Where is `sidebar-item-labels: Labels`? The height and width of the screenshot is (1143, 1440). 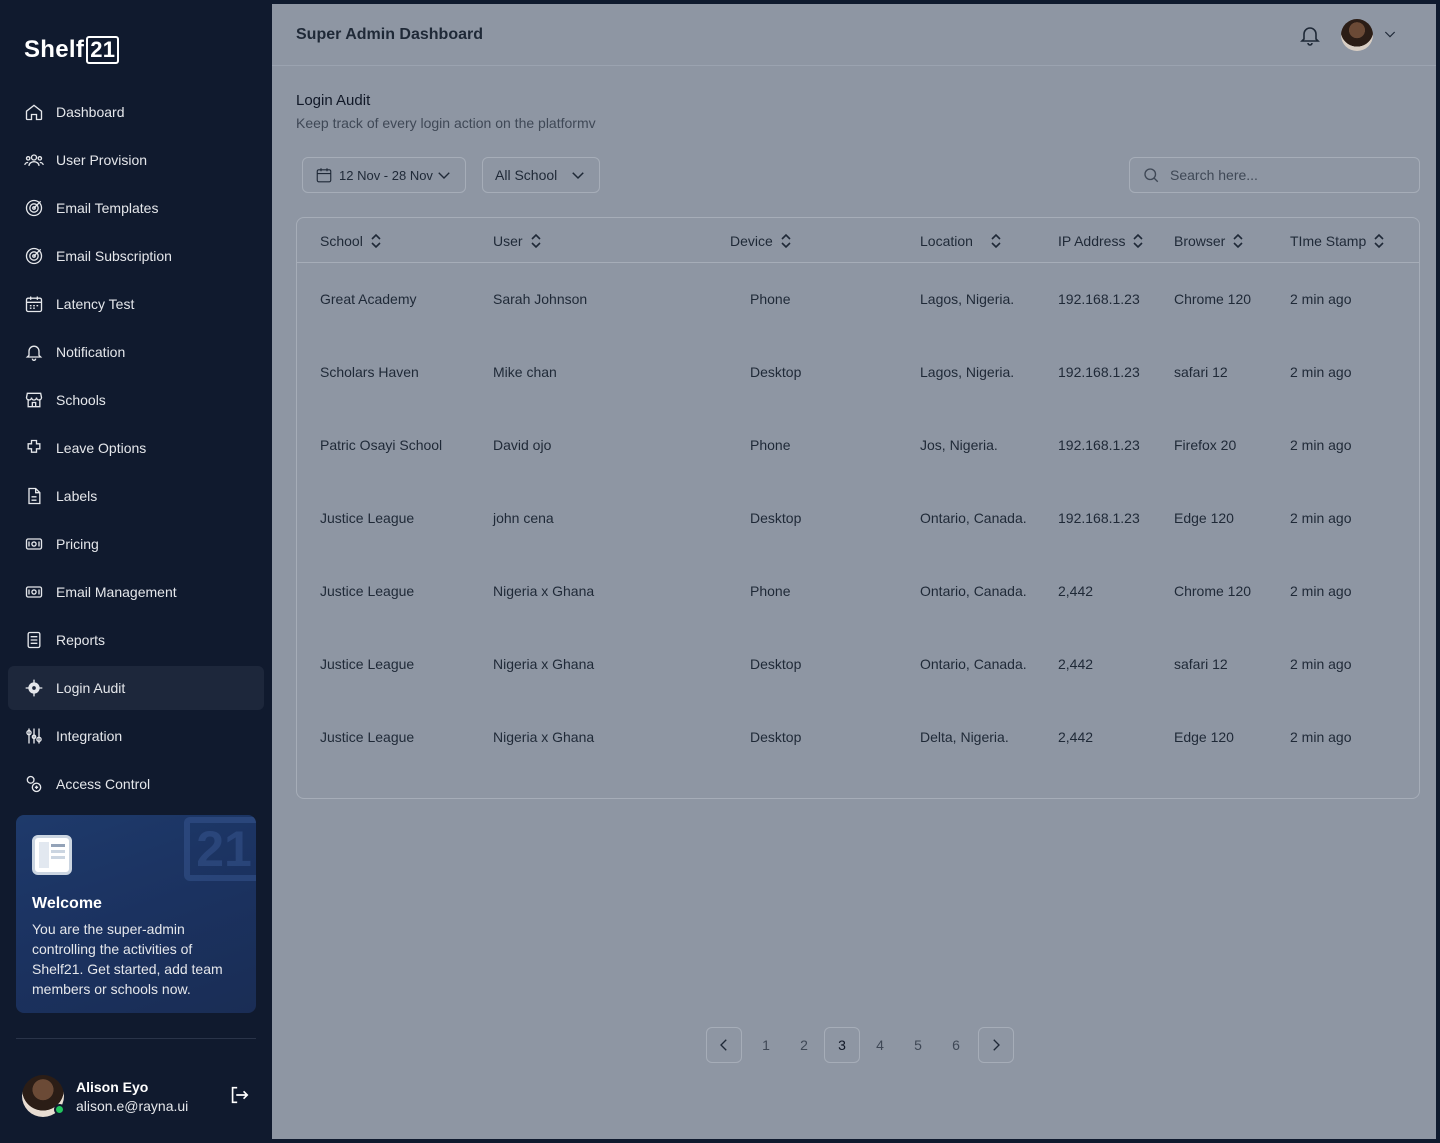
sidebar-item-labels: Labels is located at coordinates (136, 496).